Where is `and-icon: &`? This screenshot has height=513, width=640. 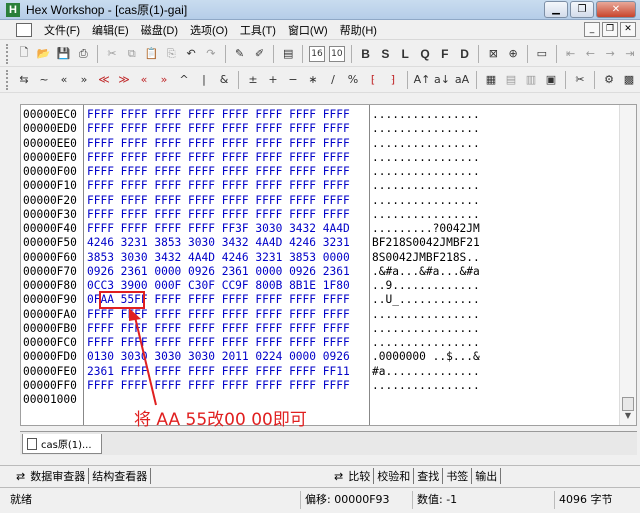
and-icon: & is located at coordinates (224, 80).